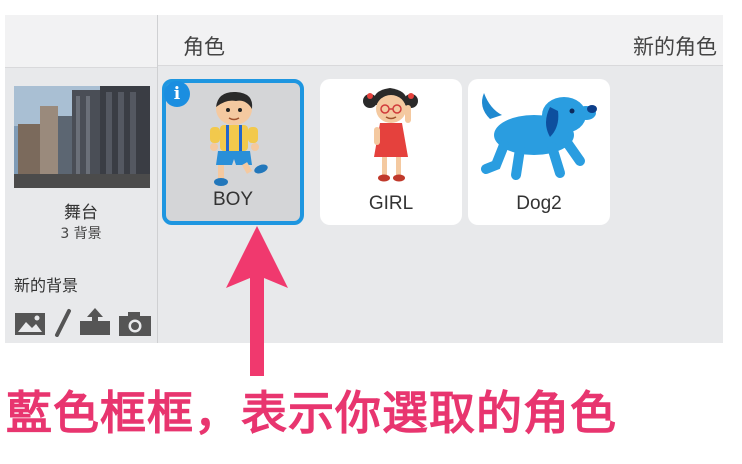  I want to click on stage-column: 舞台 3 背景 新的背景, so click(81, 179).